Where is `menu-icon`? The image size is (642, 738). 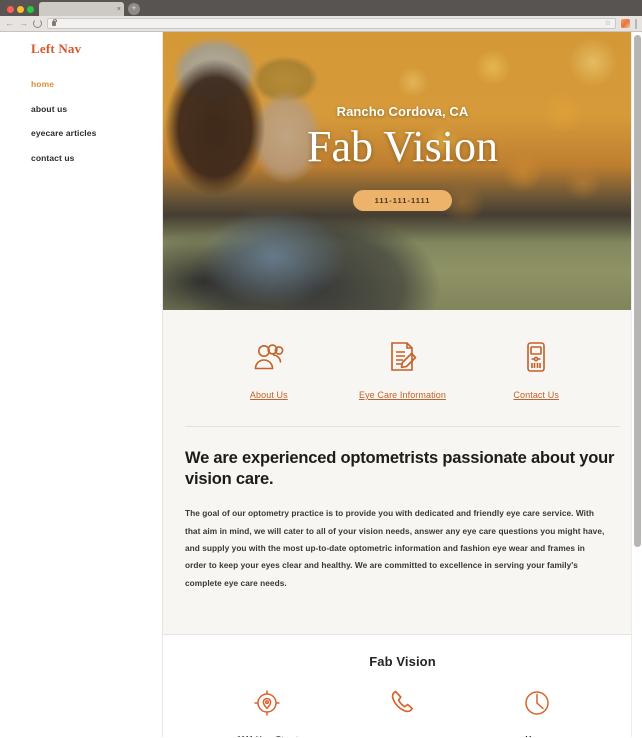 menu-icon is located at coordinates (636, 23).